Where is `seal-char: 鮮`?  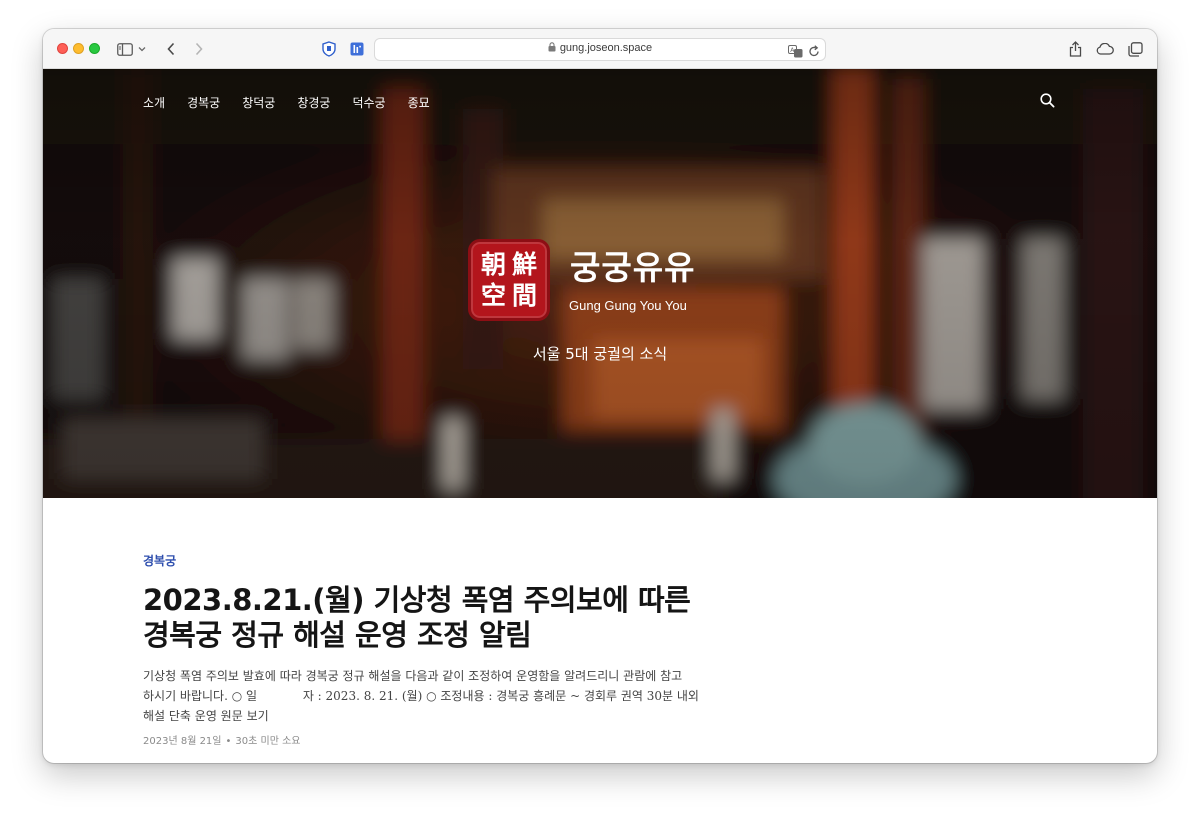 seal-char: 鮮 is located at coordinates (524, 264).